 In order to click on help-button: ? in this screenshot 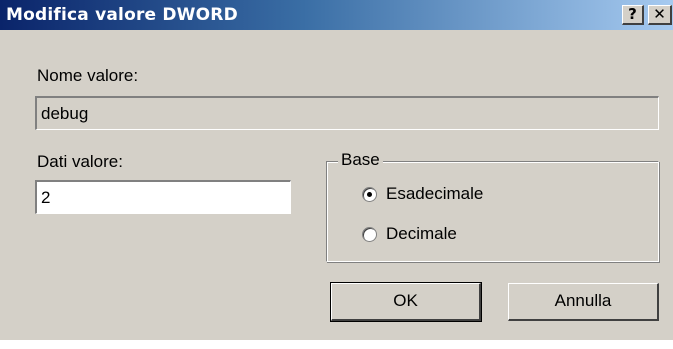, I will do `click(633, 15)`.